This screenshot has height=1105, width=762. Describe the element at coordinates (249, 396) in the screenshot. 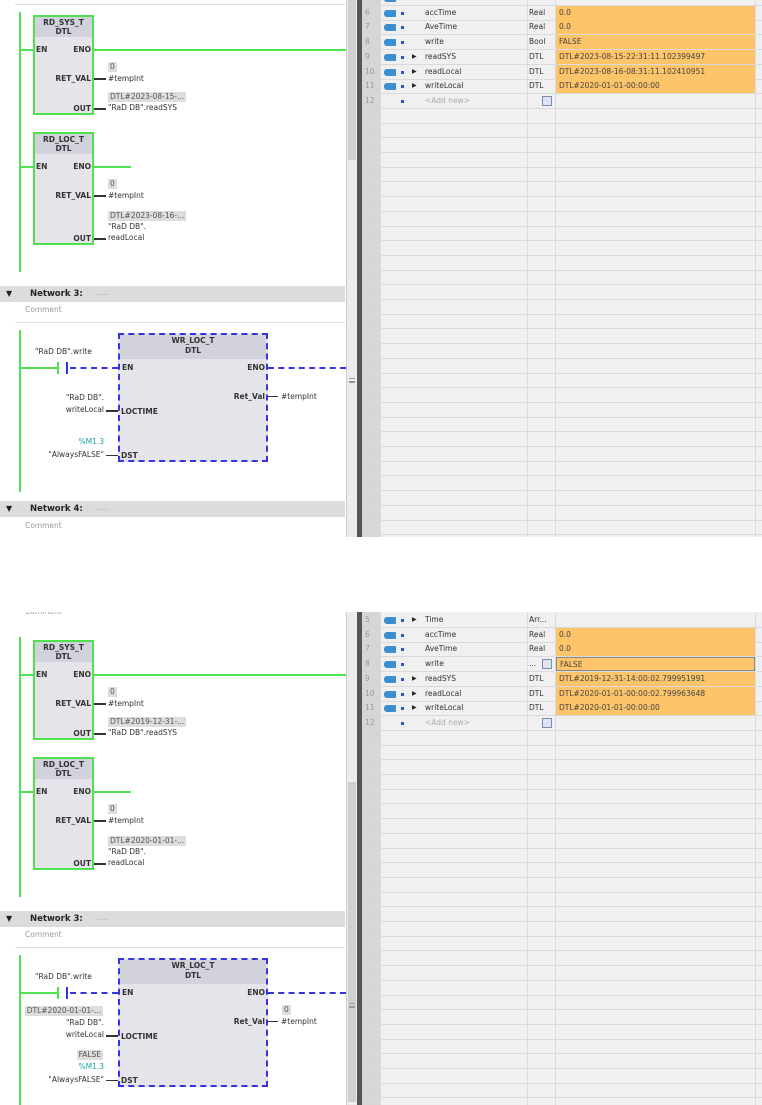

I see `ret-val-pin: Ret_Val` at that location.